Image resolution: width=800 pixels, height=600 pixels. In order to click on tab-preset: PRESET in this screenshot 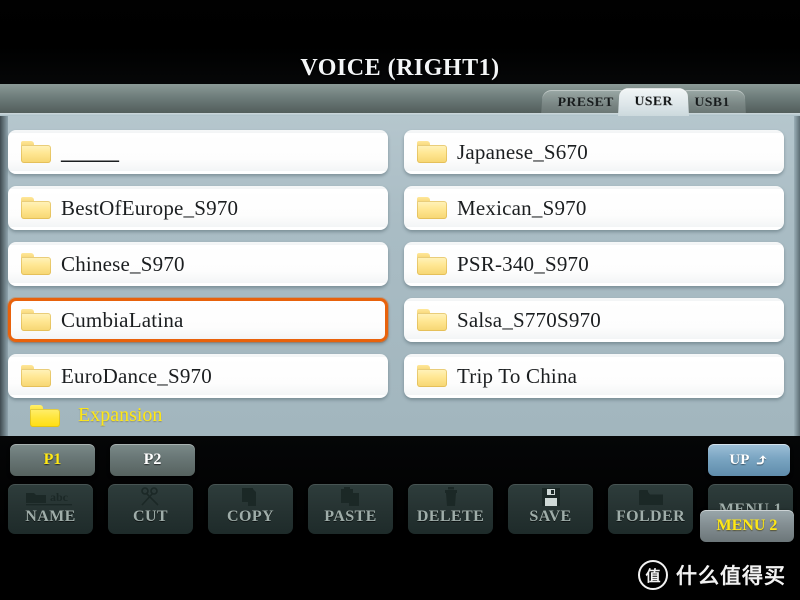, I will do `click(585, 103)`.